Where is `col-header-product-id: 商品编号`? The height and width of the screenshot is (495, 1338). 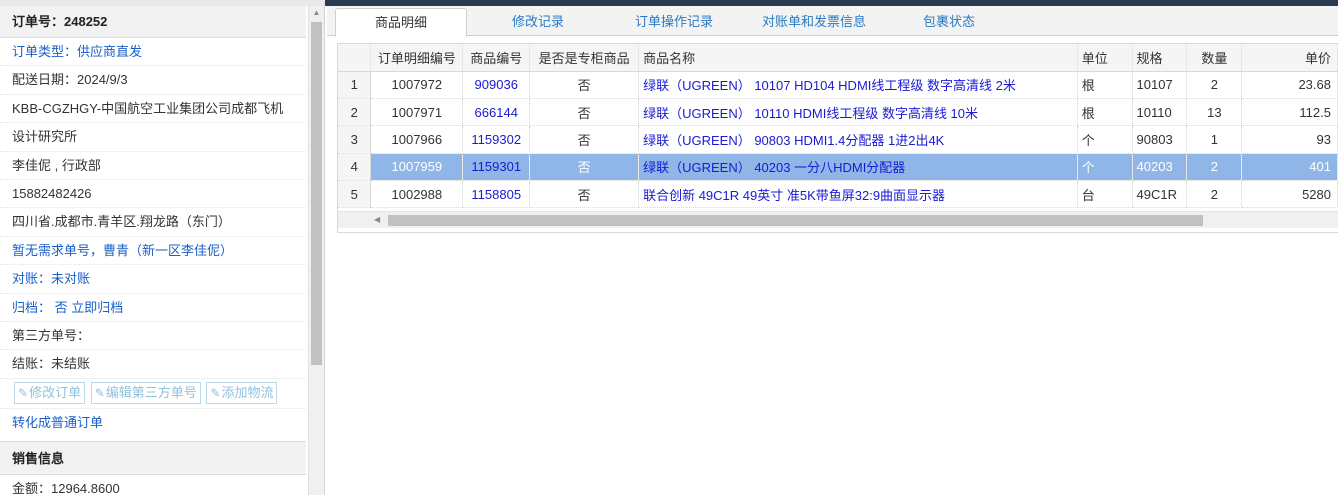
col-header-product-id: 商品编号 is located at coordinates (496, 58).